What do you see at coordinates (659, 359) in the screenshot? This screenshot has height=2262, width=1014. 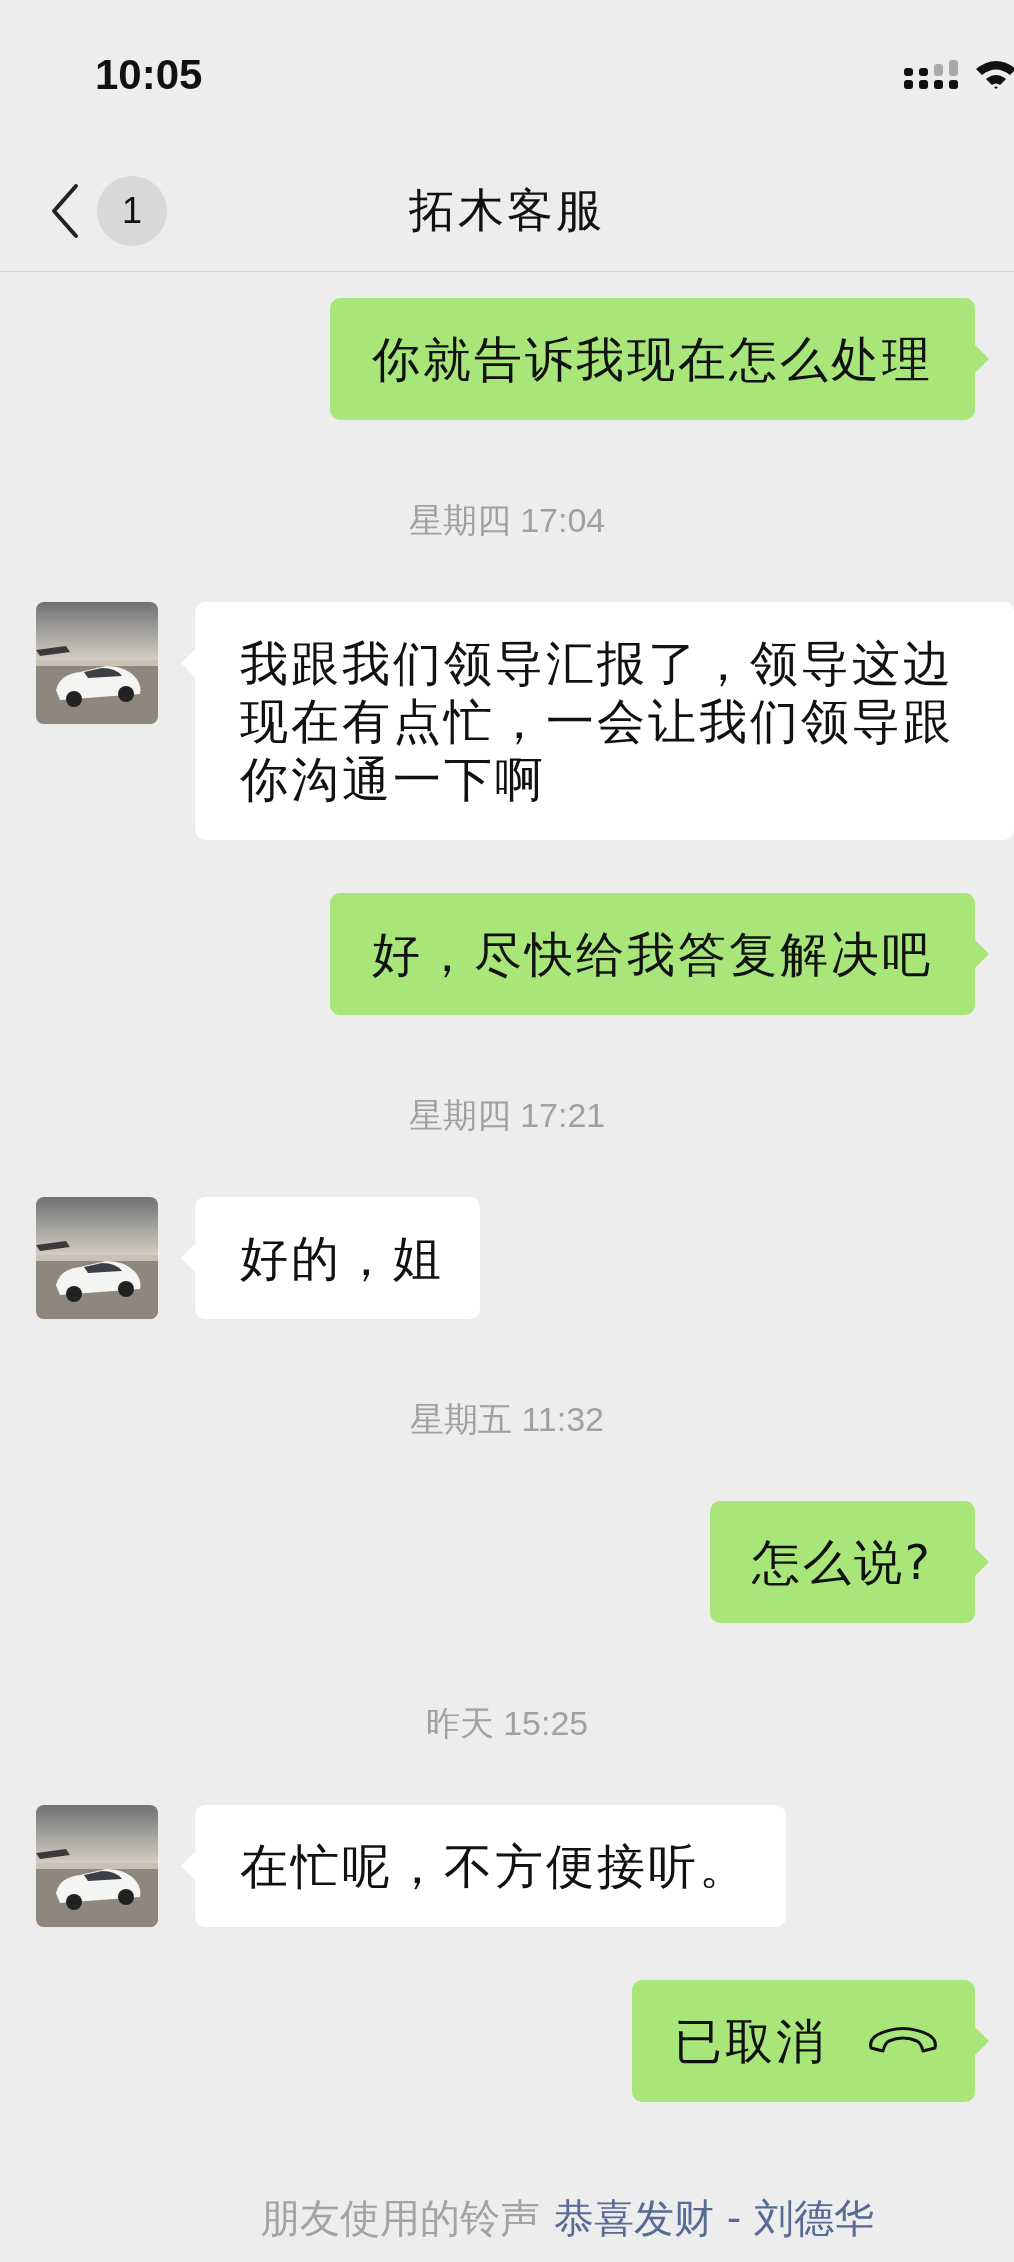 I see `message-bubble: 你就告诉我现在怎么处理` at bounding box center [659, 359].